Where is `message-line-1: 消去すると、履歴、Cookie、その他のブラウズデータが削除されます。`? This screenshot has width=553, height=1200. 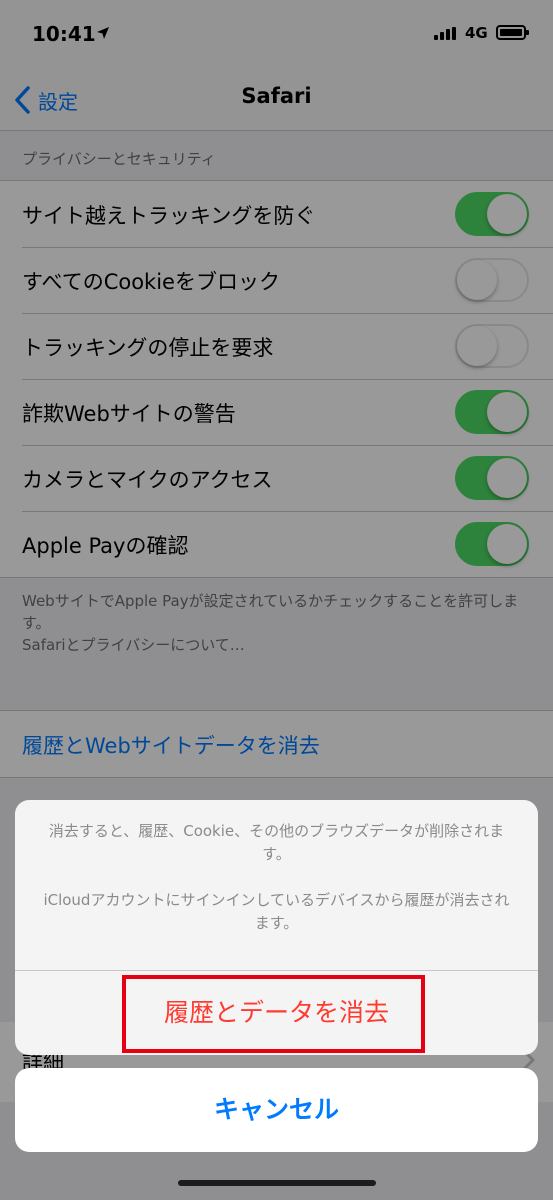
message-line-1: 消去すると、履歴、Cookie、その他のブラウズデータが削除されます。 is located at coordinates (276, 842).